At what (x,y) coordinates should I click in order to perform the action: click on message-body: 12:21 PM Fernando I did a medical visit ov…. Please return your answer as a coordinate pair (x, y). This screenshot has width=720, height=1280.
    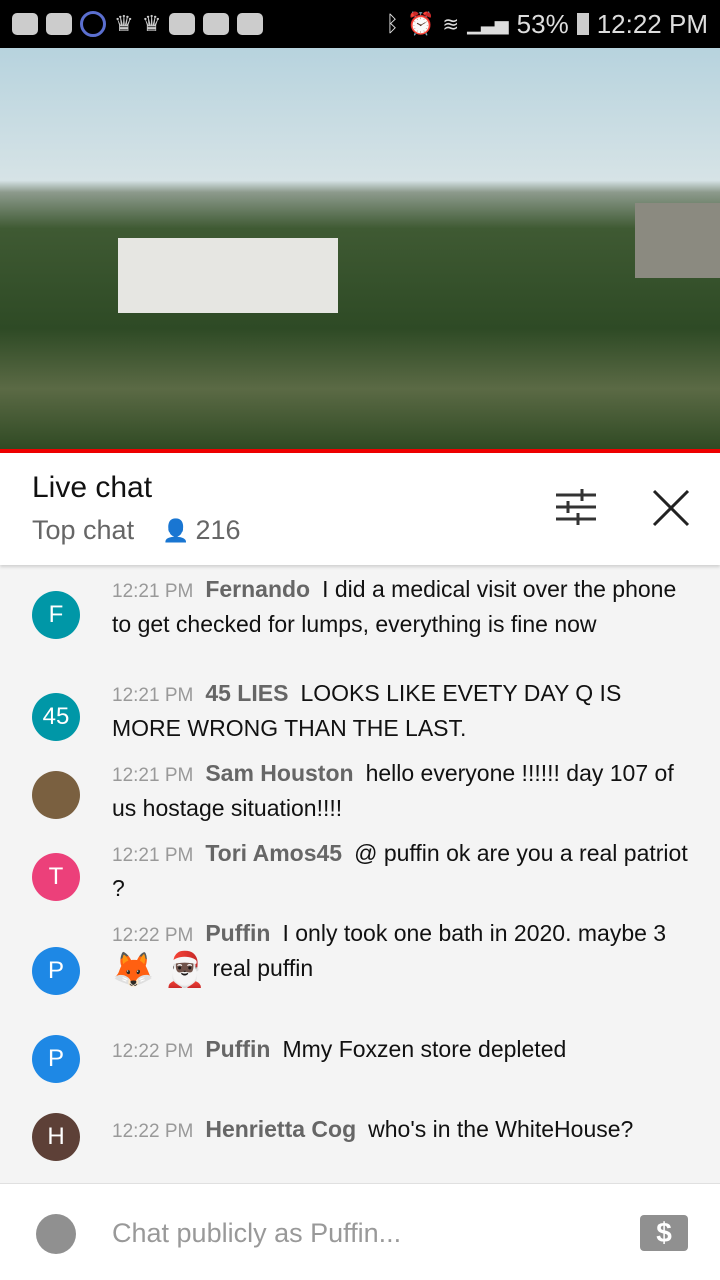
    Looking at the image, I should click on (402, 606).